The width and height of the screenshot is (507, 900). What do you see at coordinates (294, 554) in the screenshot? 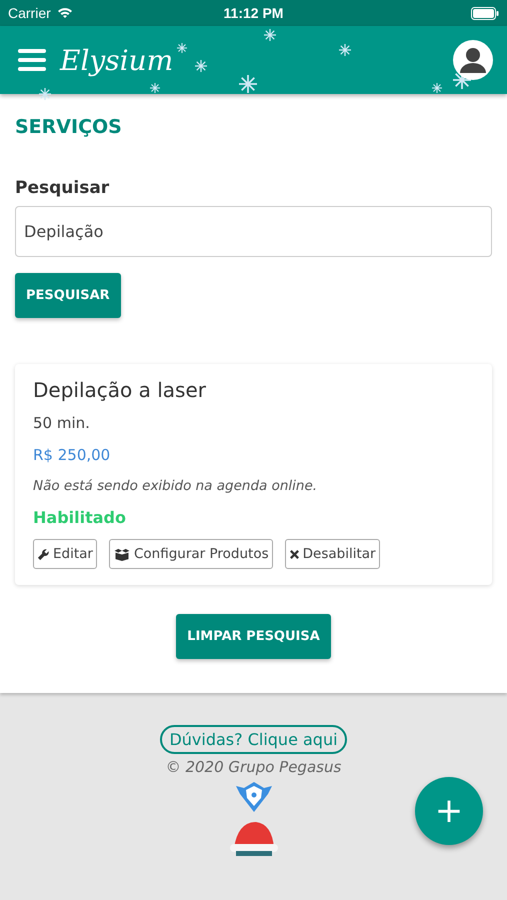
I see `close-icon` at bounding box center [294, 554].